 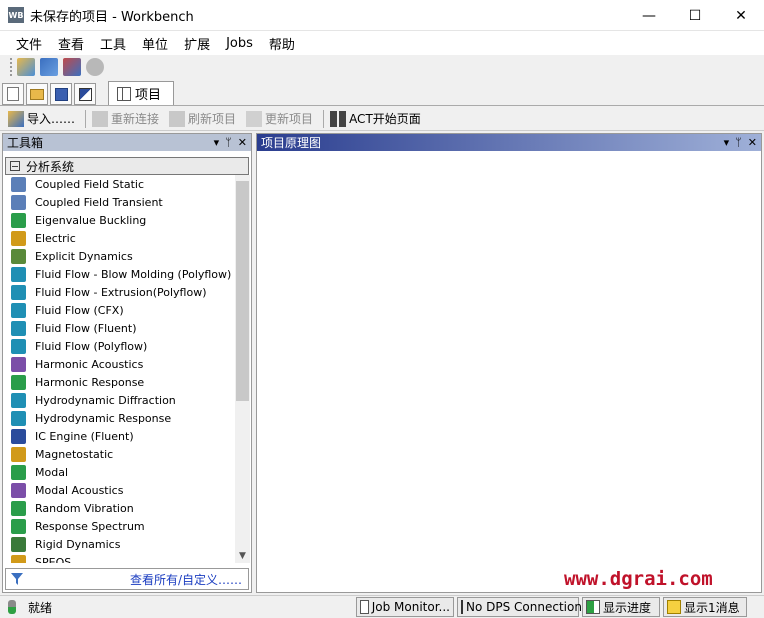 I want to click on list-item: Hydrodynamic Diffraction, so click(x=121, y=400).